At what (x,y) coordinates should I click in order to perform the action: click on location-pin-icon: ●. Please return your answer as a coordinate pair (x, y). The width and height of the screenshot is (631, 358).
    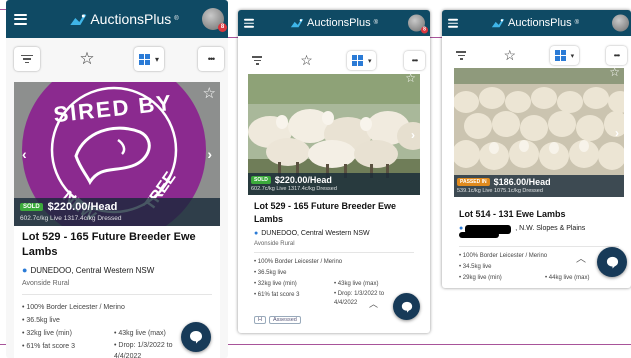
    Looking at the image, I should click on (256, 233).